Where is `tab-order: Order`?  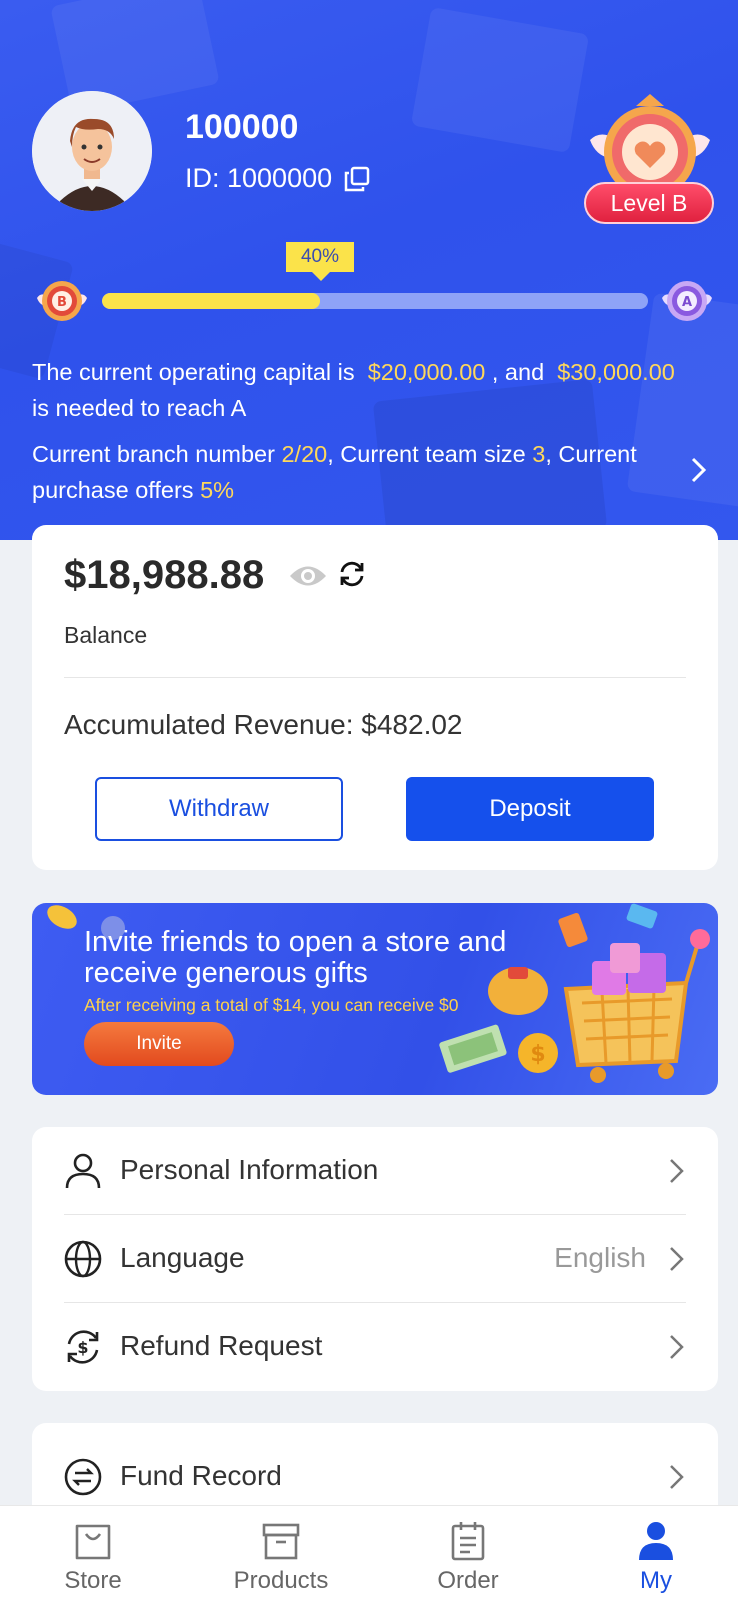
tab-order: Order is located at coordinates (468, 1556).